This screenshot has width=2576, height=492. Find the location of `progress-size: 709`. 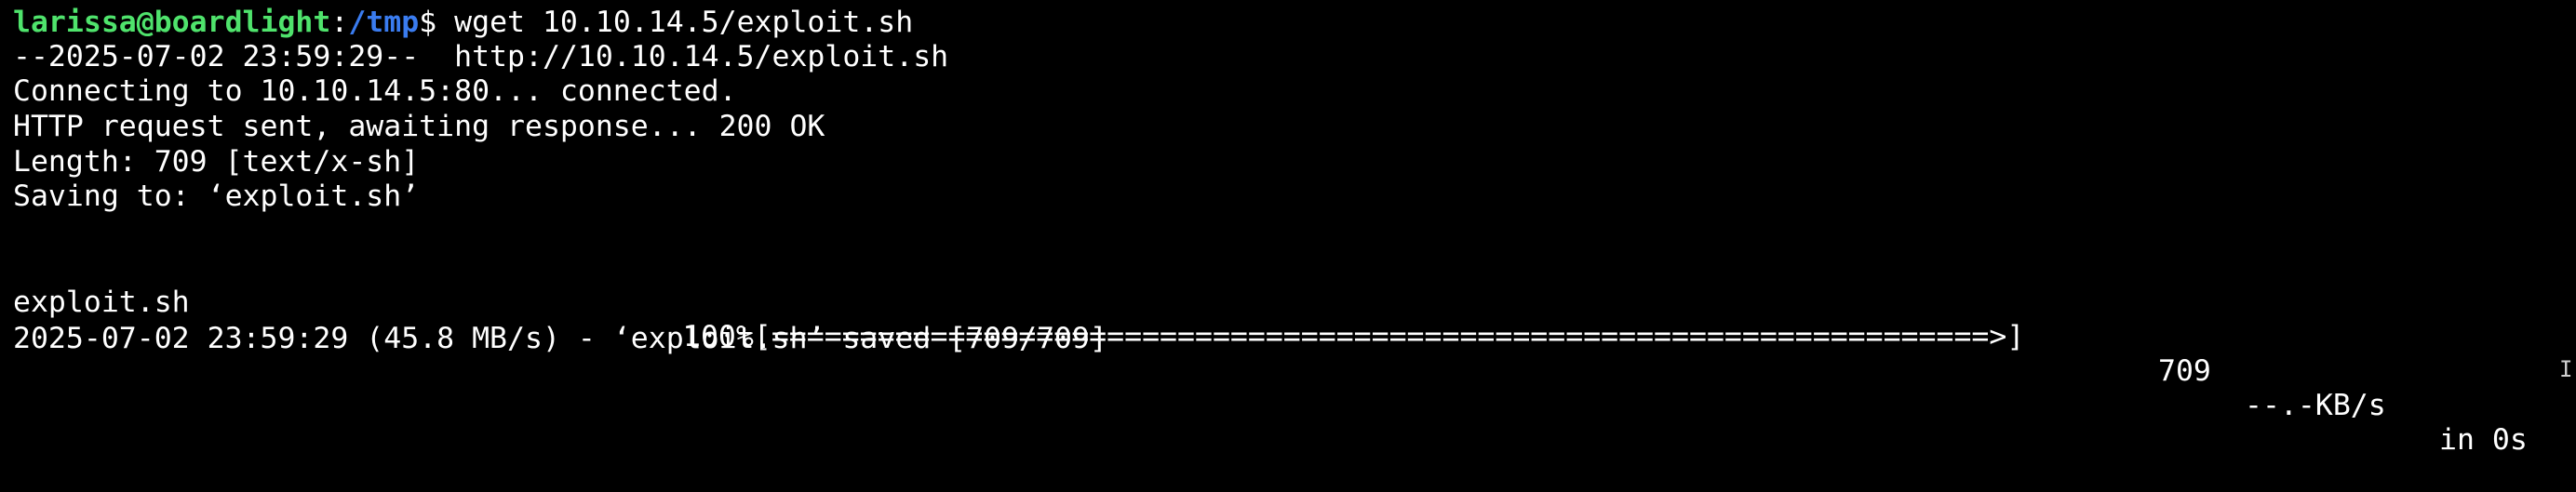

progress-size: 709 is located at coordinates (2184, 371).